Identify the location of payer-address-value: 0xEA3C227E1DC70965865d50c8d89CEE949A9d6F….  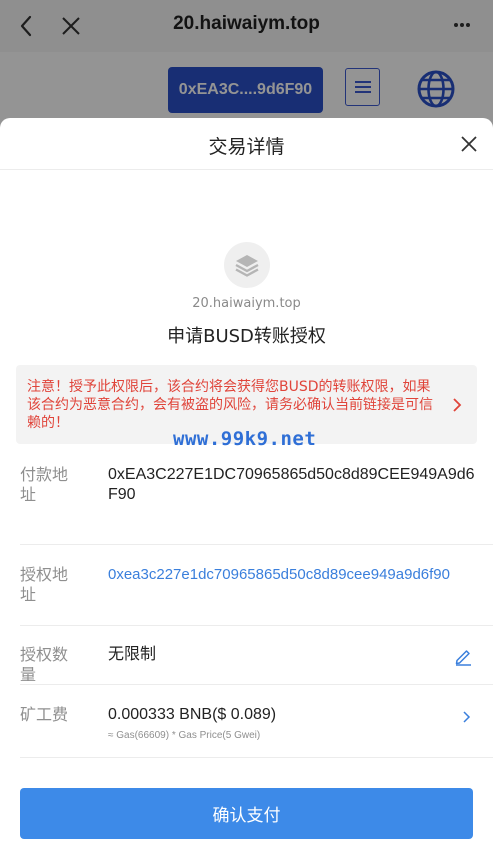
(291, 484).